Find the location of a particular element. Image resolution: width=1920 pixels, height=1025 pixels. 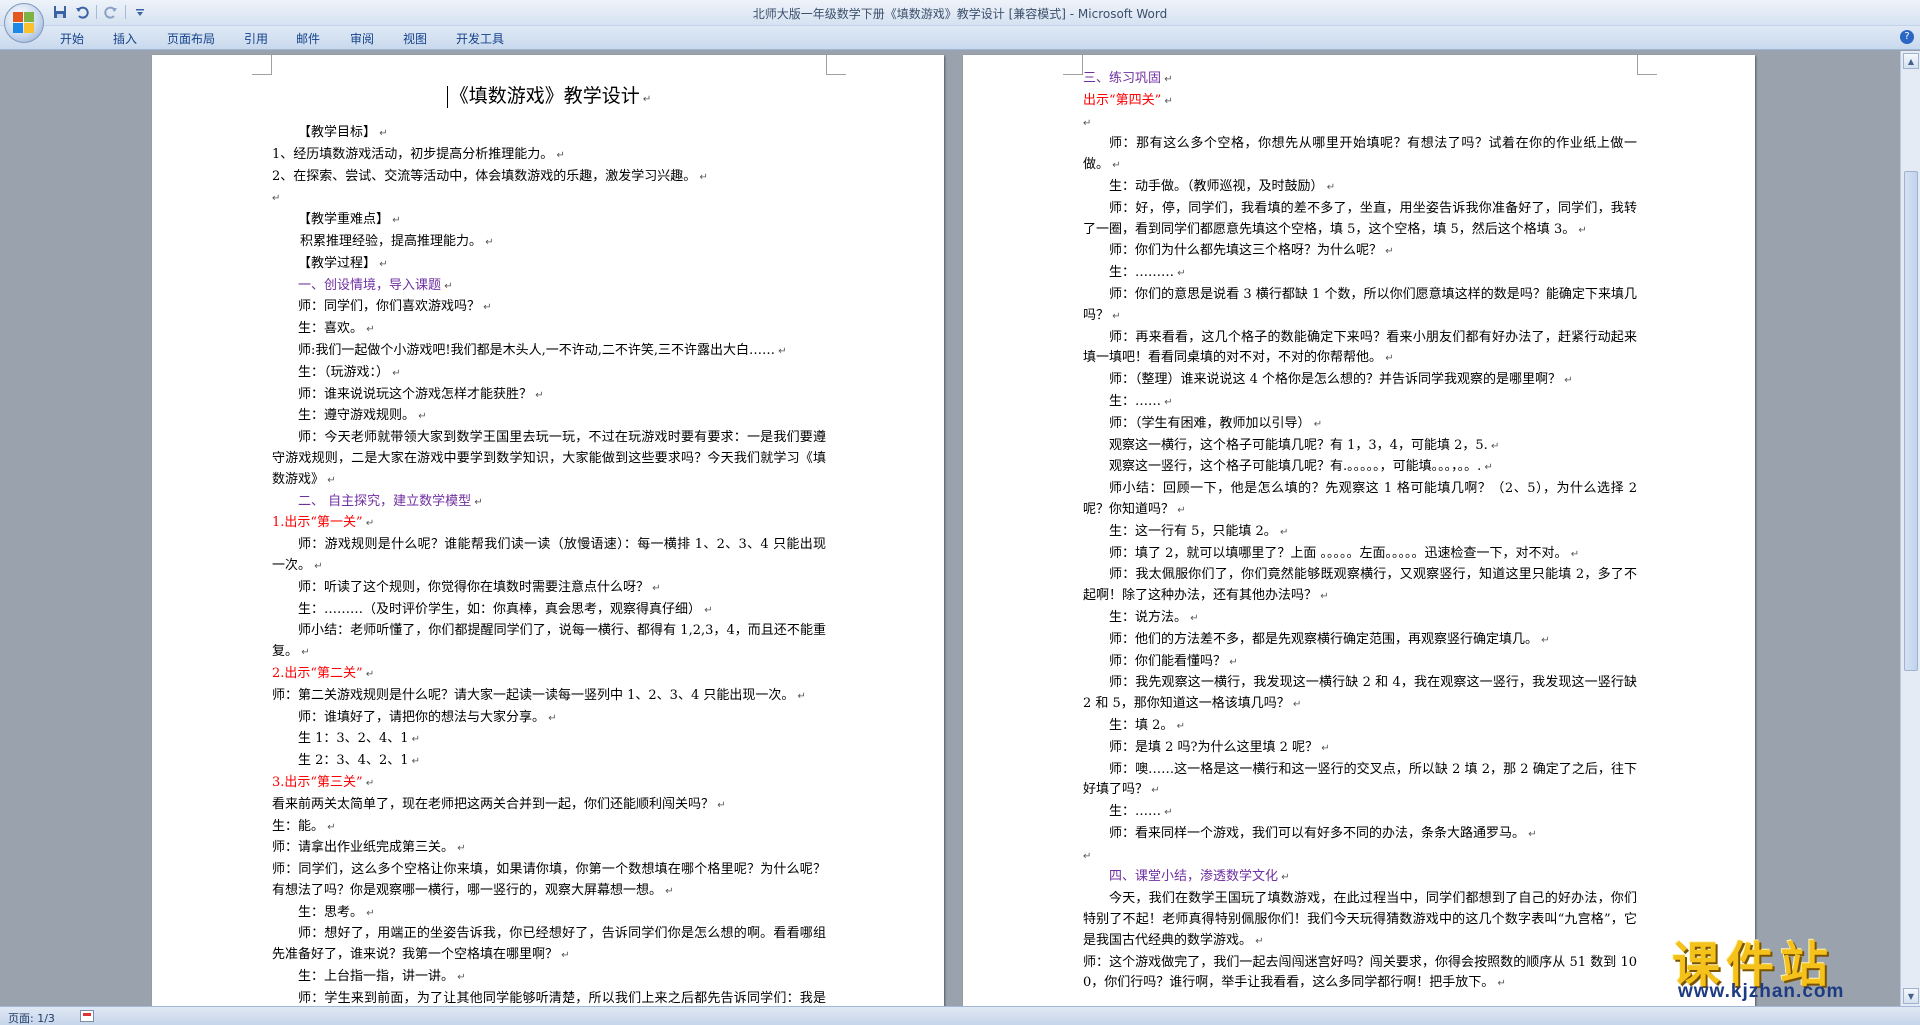

paragraph-text: 生 1：3、2、4、1 is located at coordinates (353, 739).